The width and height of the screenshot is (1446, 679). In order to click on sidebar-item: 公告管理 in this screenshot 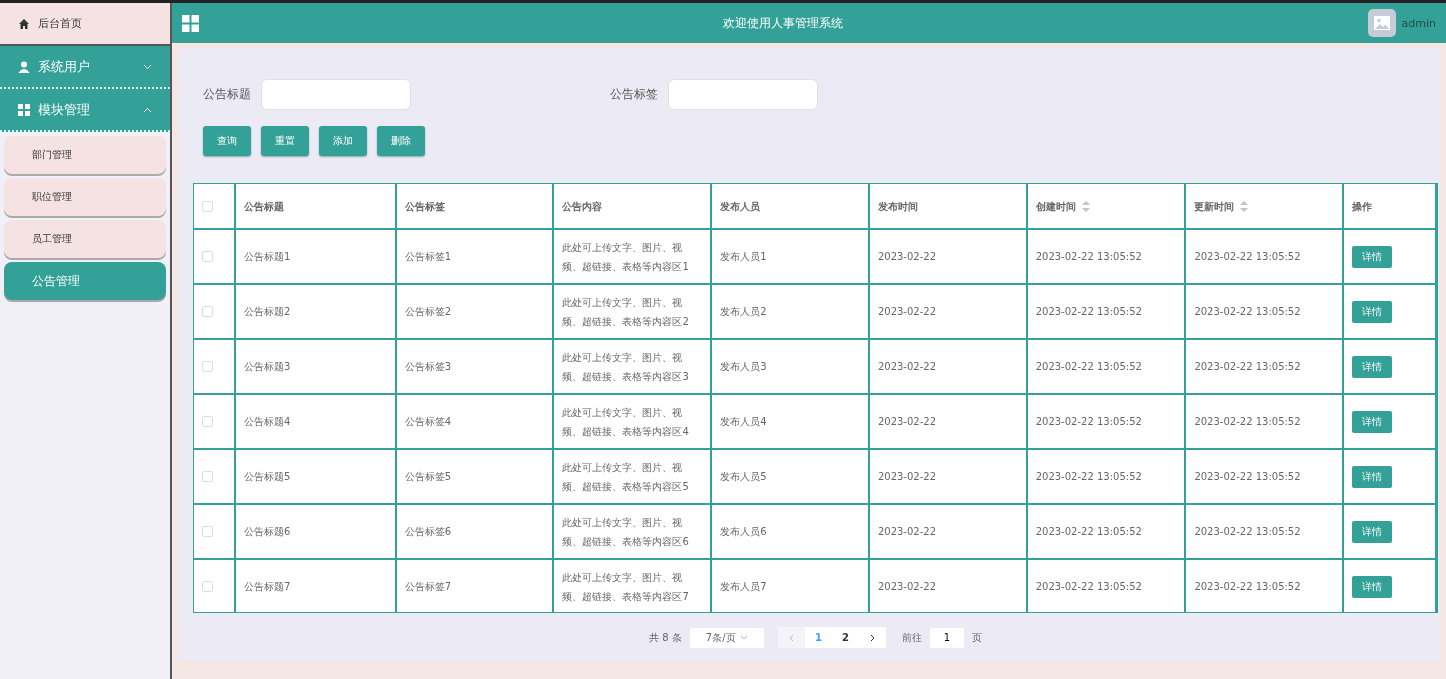, I will do `click(85, 281)`.